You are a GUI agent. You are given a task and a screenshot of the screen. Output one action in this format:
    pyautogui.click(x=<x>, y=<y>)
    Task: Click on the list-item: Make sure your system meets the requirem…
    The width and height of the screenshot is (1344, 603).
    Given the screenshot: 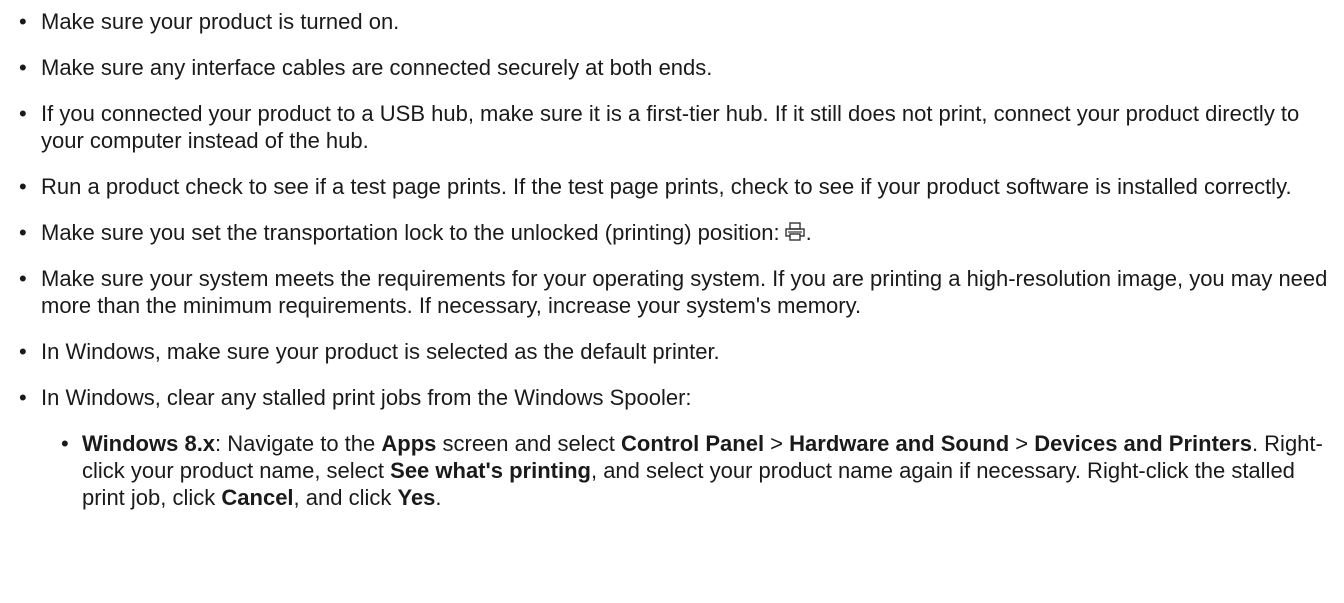 What is the action you would take?
    pyautogui.click(x=672, y=292)
    